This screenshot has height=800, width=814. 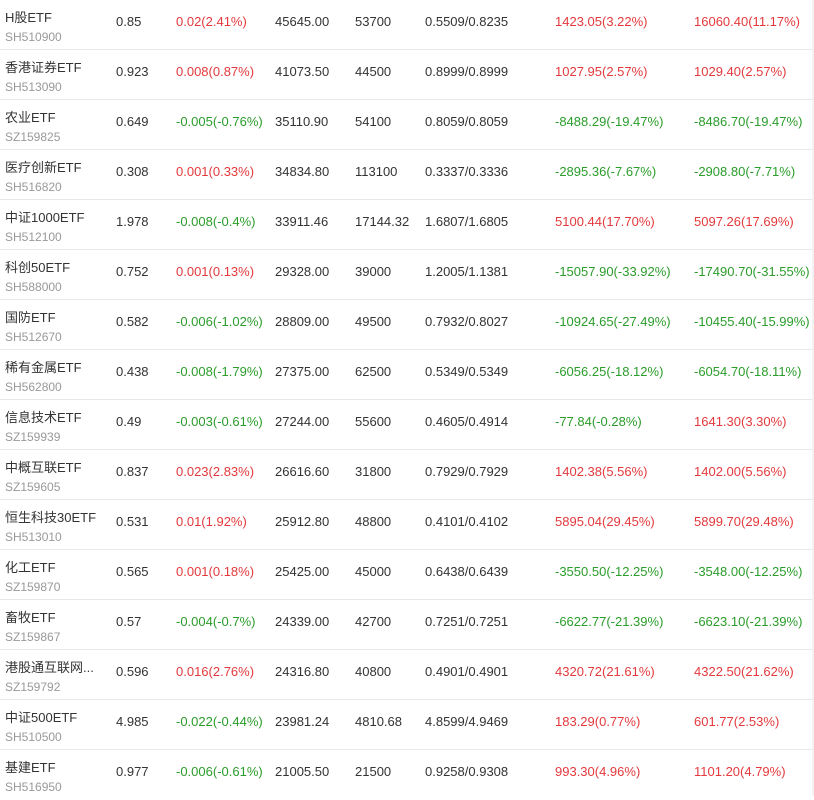 I want to click on floating-profit: -2895.36(-7.67%), so click(x=606, y=171).